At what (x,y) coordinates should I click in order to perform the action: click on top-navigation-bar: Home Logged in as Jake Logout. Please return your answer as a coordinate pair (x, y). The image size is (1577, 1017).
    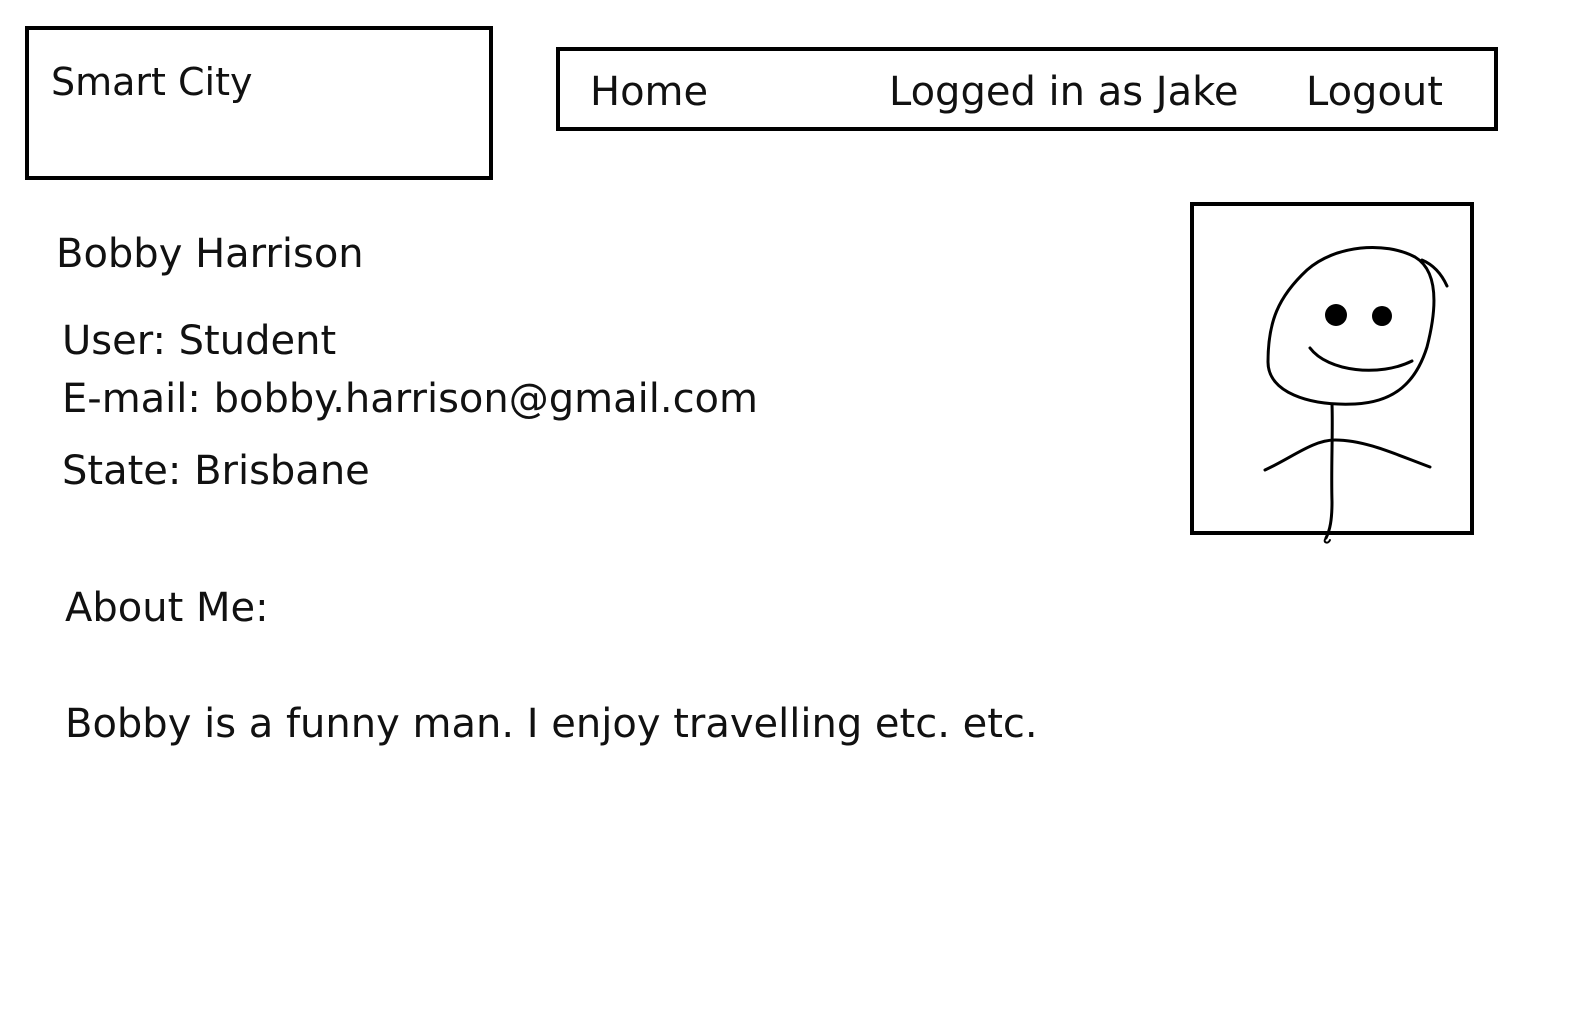
    Looking at the image, I should click on (1027, 89).